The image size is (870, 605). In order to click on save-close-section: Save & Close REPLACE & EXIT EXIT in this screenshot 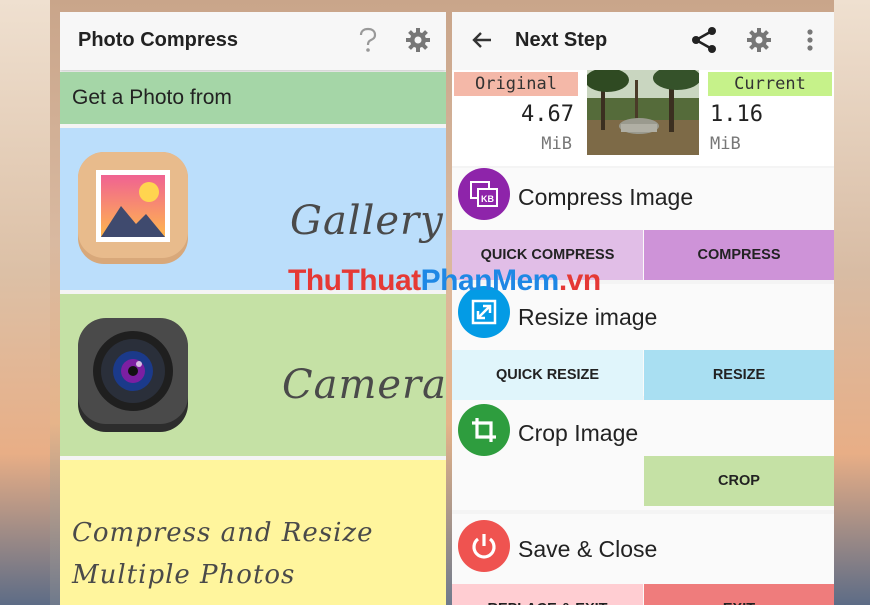, I will do `click(643, 559)`.